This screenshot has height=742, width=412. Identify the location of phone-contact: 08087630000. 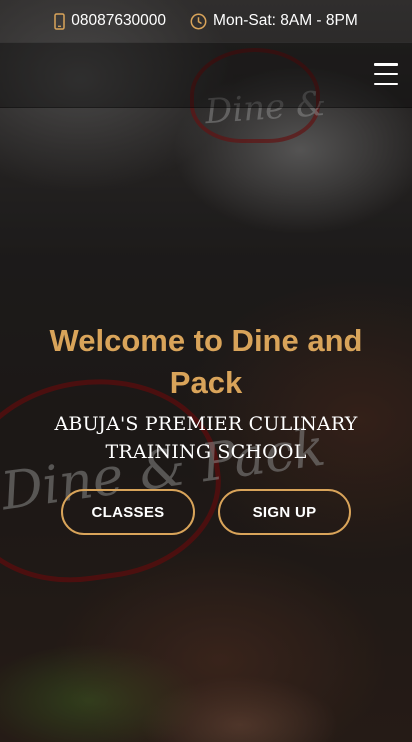
(110, 21).